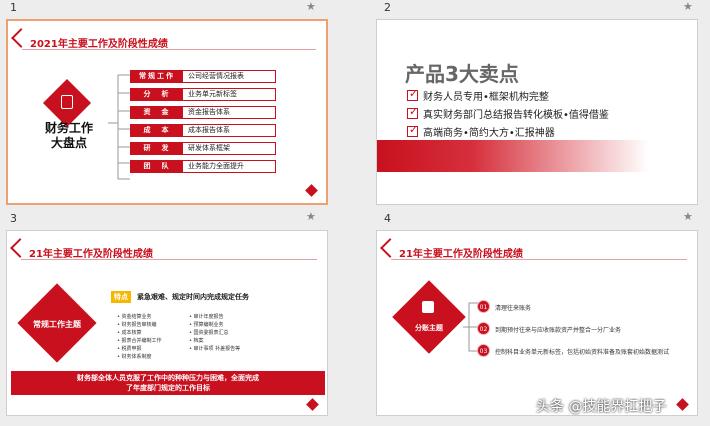 This screenshot has height=426, width=710. Describe the element at coordinates (483, 306) in the screenshot. I see `item-number: 01` at that location.